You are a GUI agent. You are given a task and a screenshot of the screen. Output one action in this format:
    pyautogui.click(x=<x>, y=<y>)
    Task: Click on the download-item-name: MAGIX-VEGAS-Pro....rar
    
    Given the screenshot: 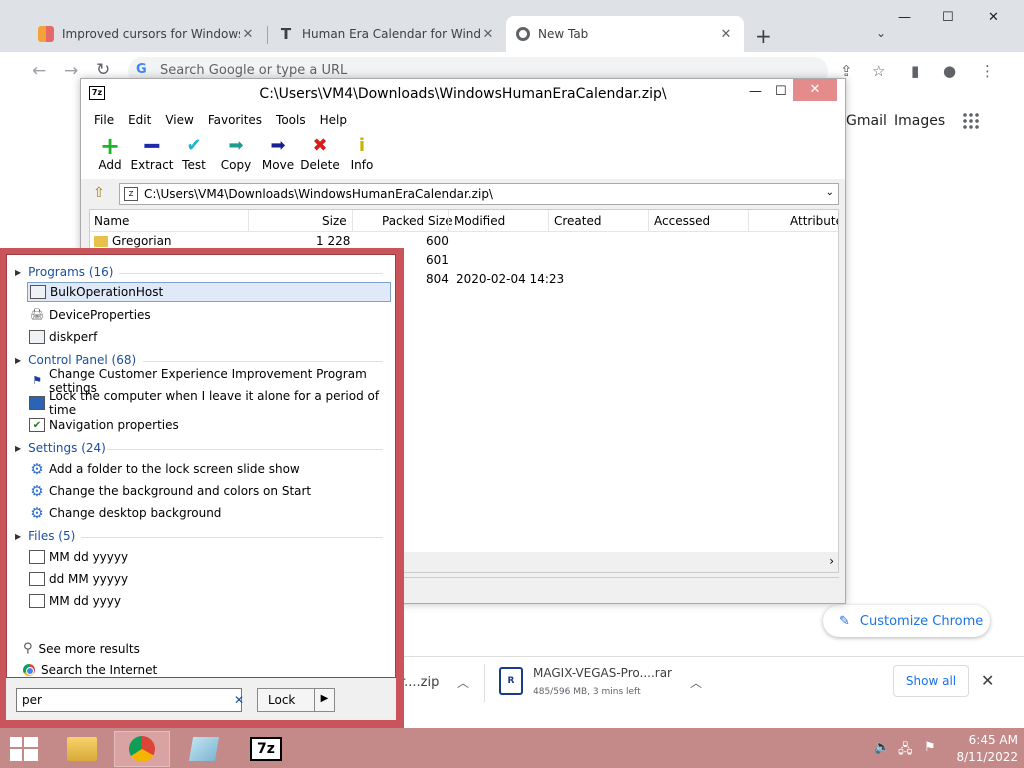 What is the action you would take?
    pyautogui.click(x=602, y=673)
    